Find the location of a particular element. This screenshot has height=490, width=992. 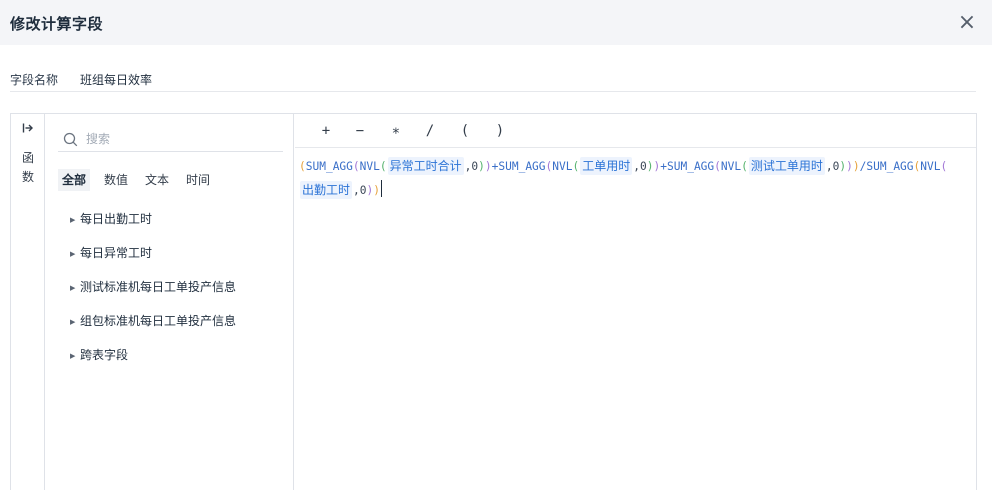

tree-item-cross-table: ▶ 跨表字段 is located at coordinates (99, 355).